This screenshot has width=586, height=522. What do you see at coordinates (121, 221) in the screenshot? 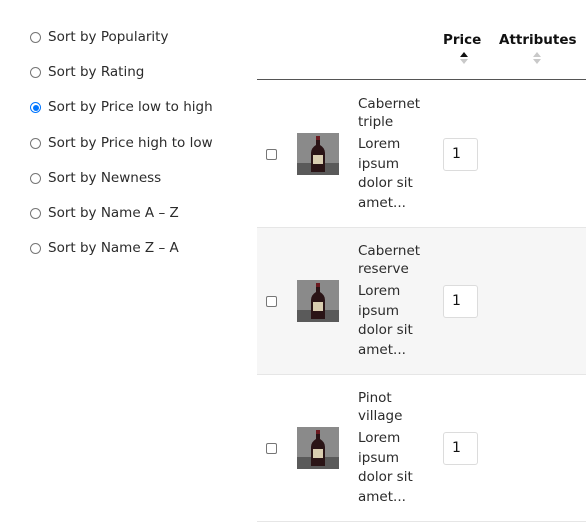
I see `sort-option-name-a-z: Sort by Name A – Z` at bounding box center [121, 221].